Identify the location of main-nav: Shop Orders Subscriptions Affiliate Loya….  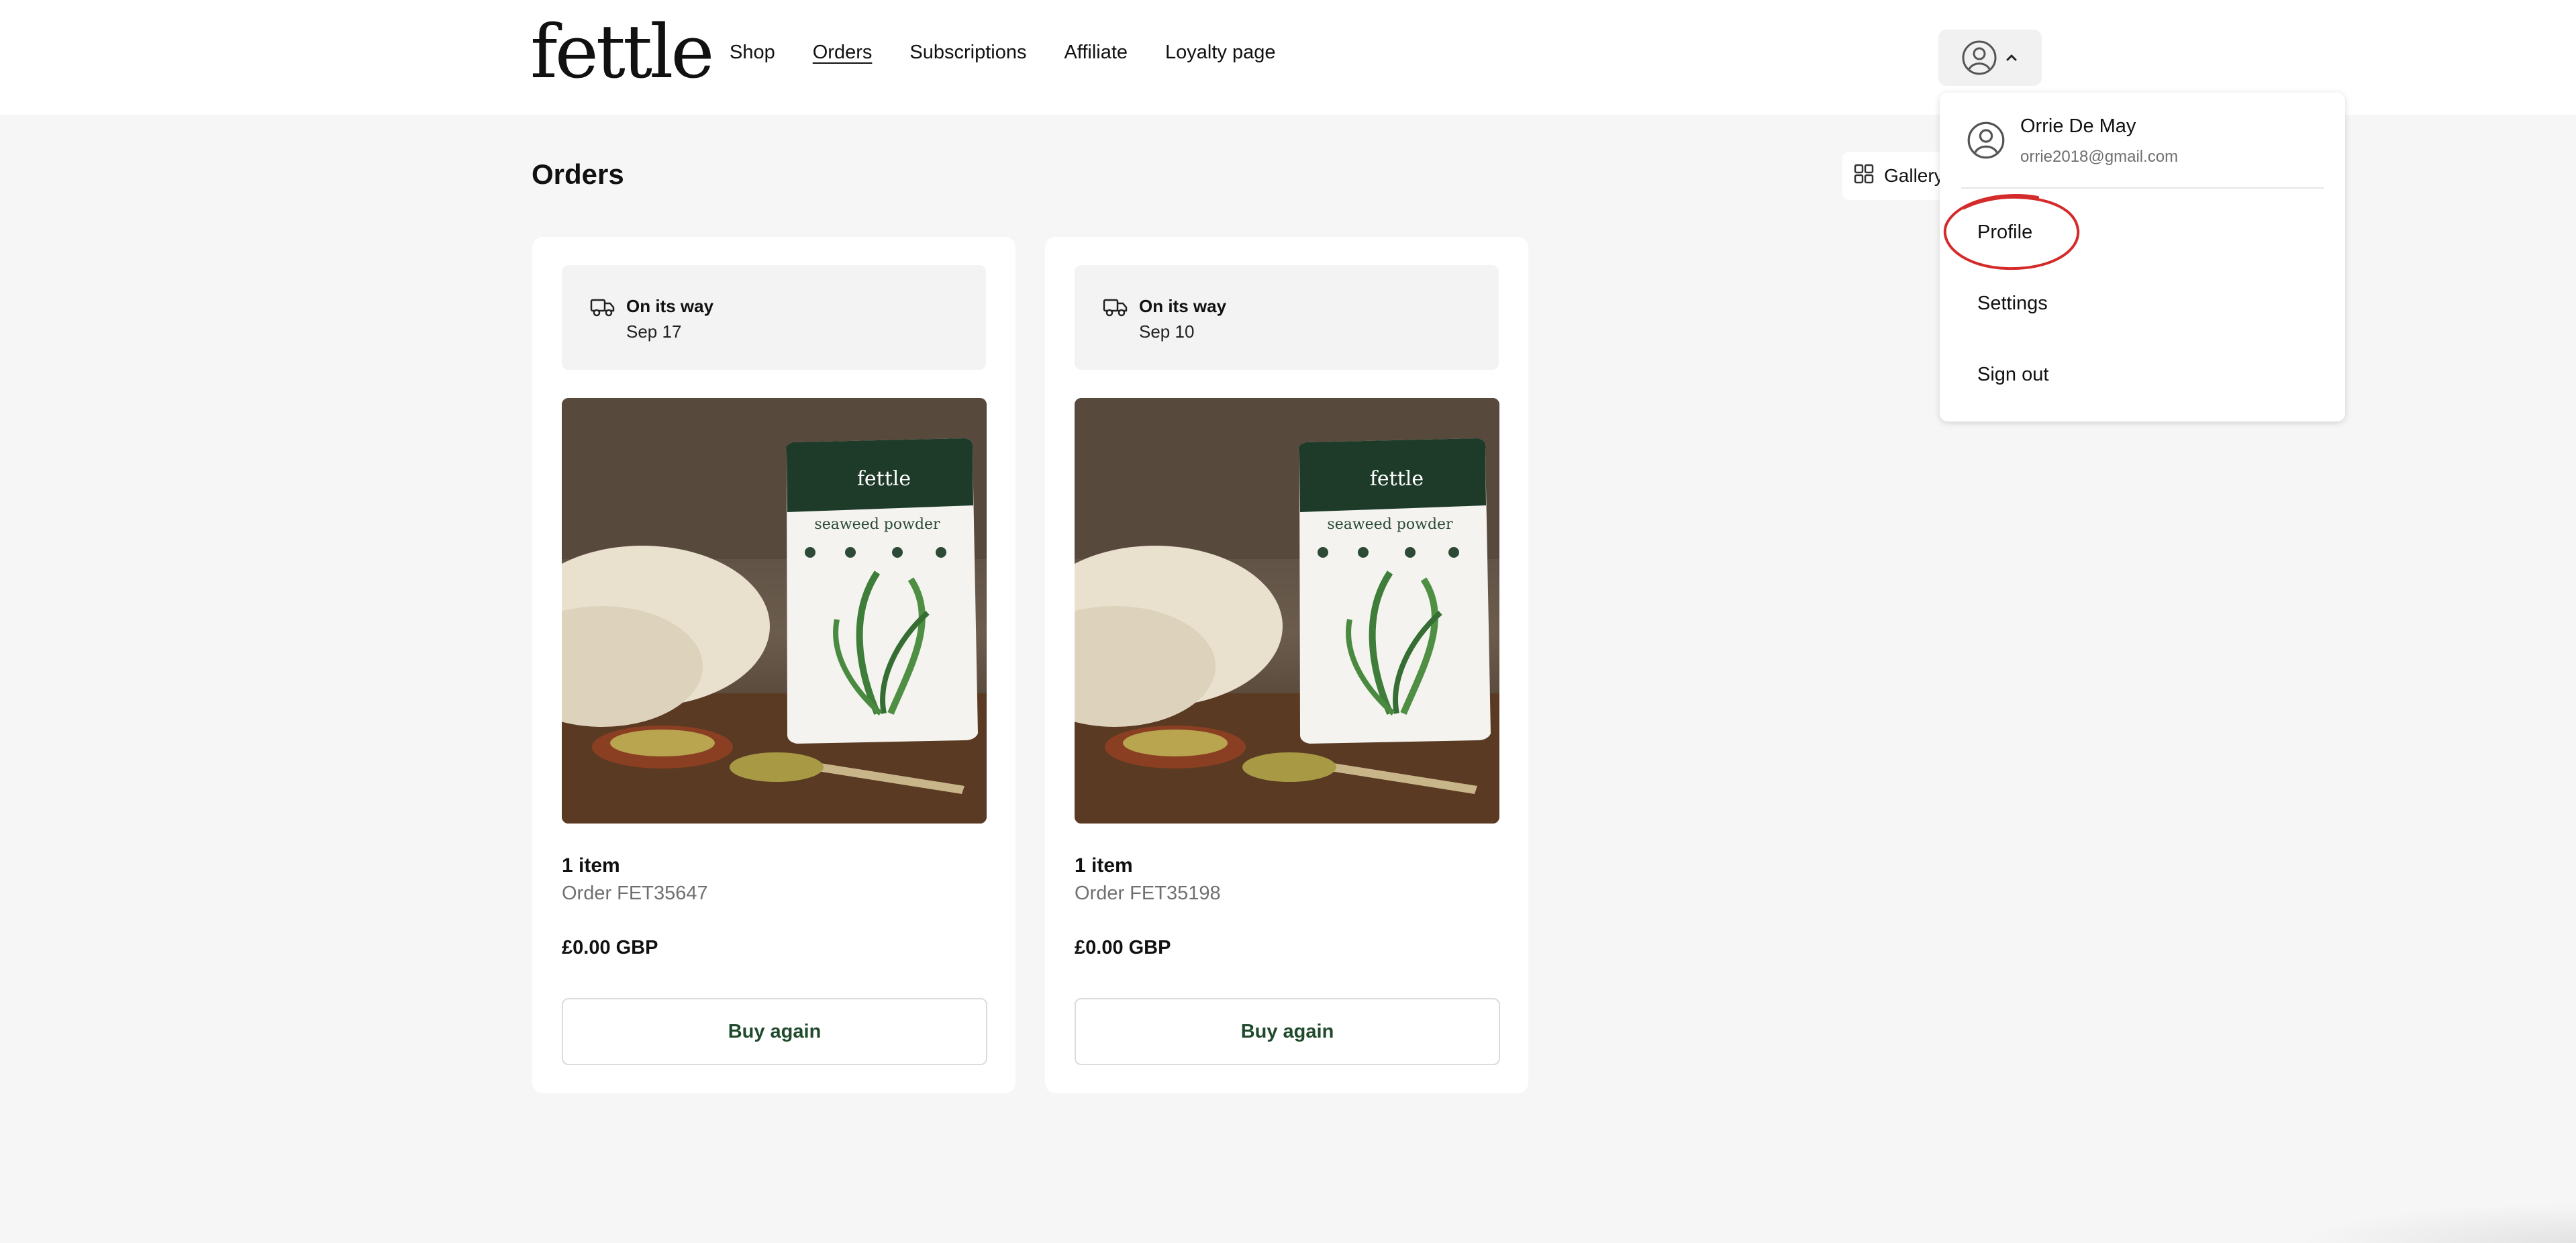
(1003, 59).